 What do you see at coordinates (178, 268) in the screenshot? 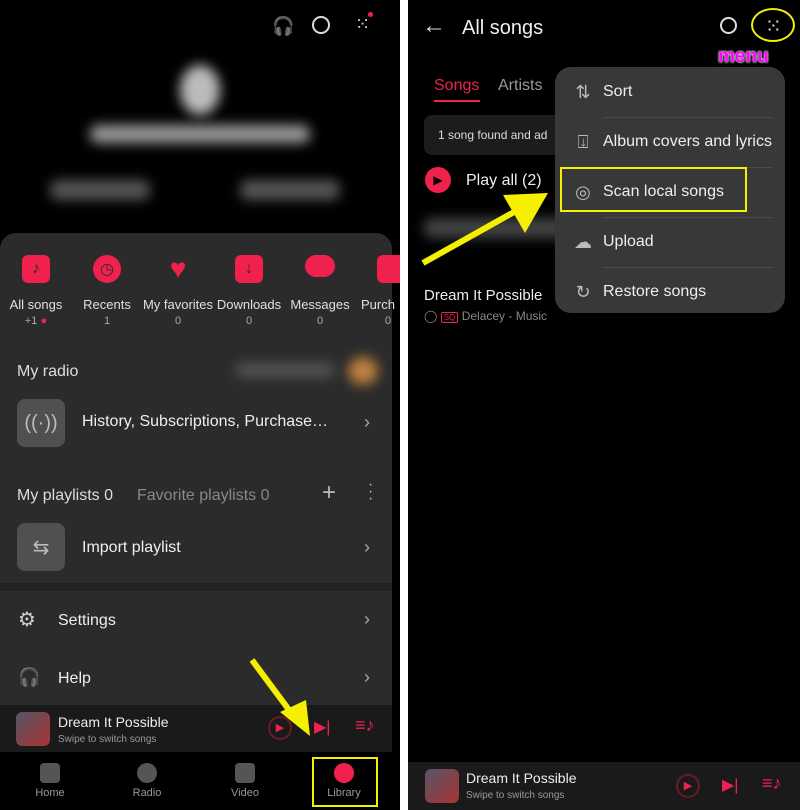
I see `heart-icon: ♥` at bounding box center [178, 268].